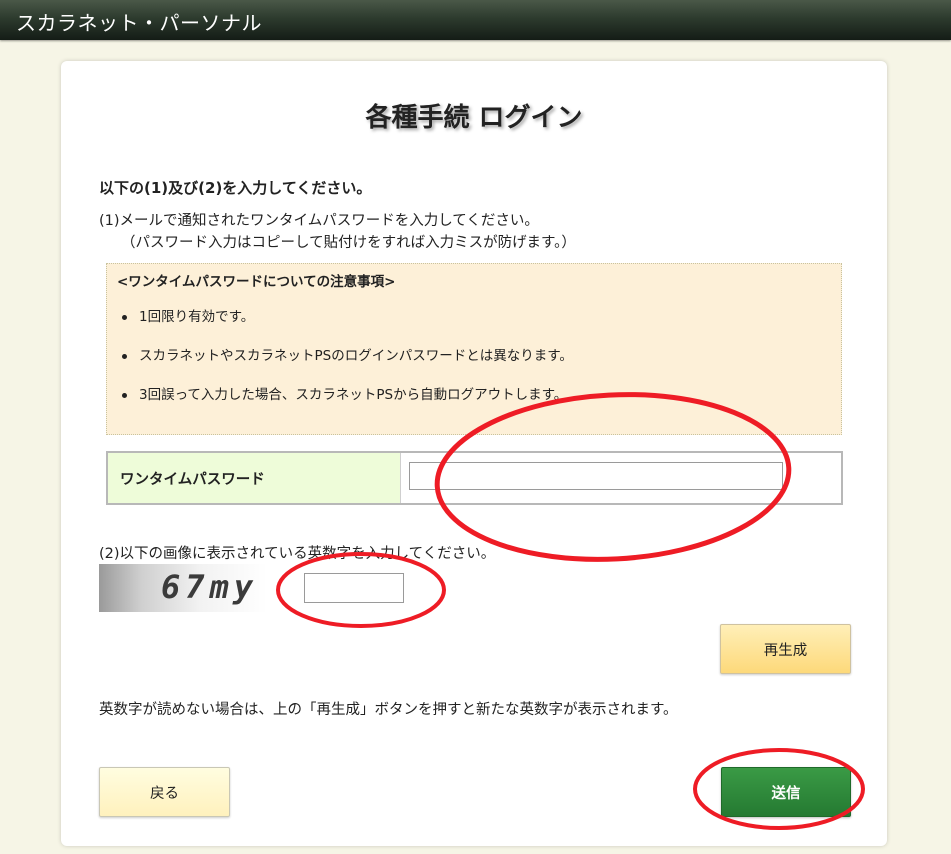 The image size is (951, 854). I want to click on step1-text: (1)メールで通知されたワンタイムパスワードを入力してください。, so click(319, 221).